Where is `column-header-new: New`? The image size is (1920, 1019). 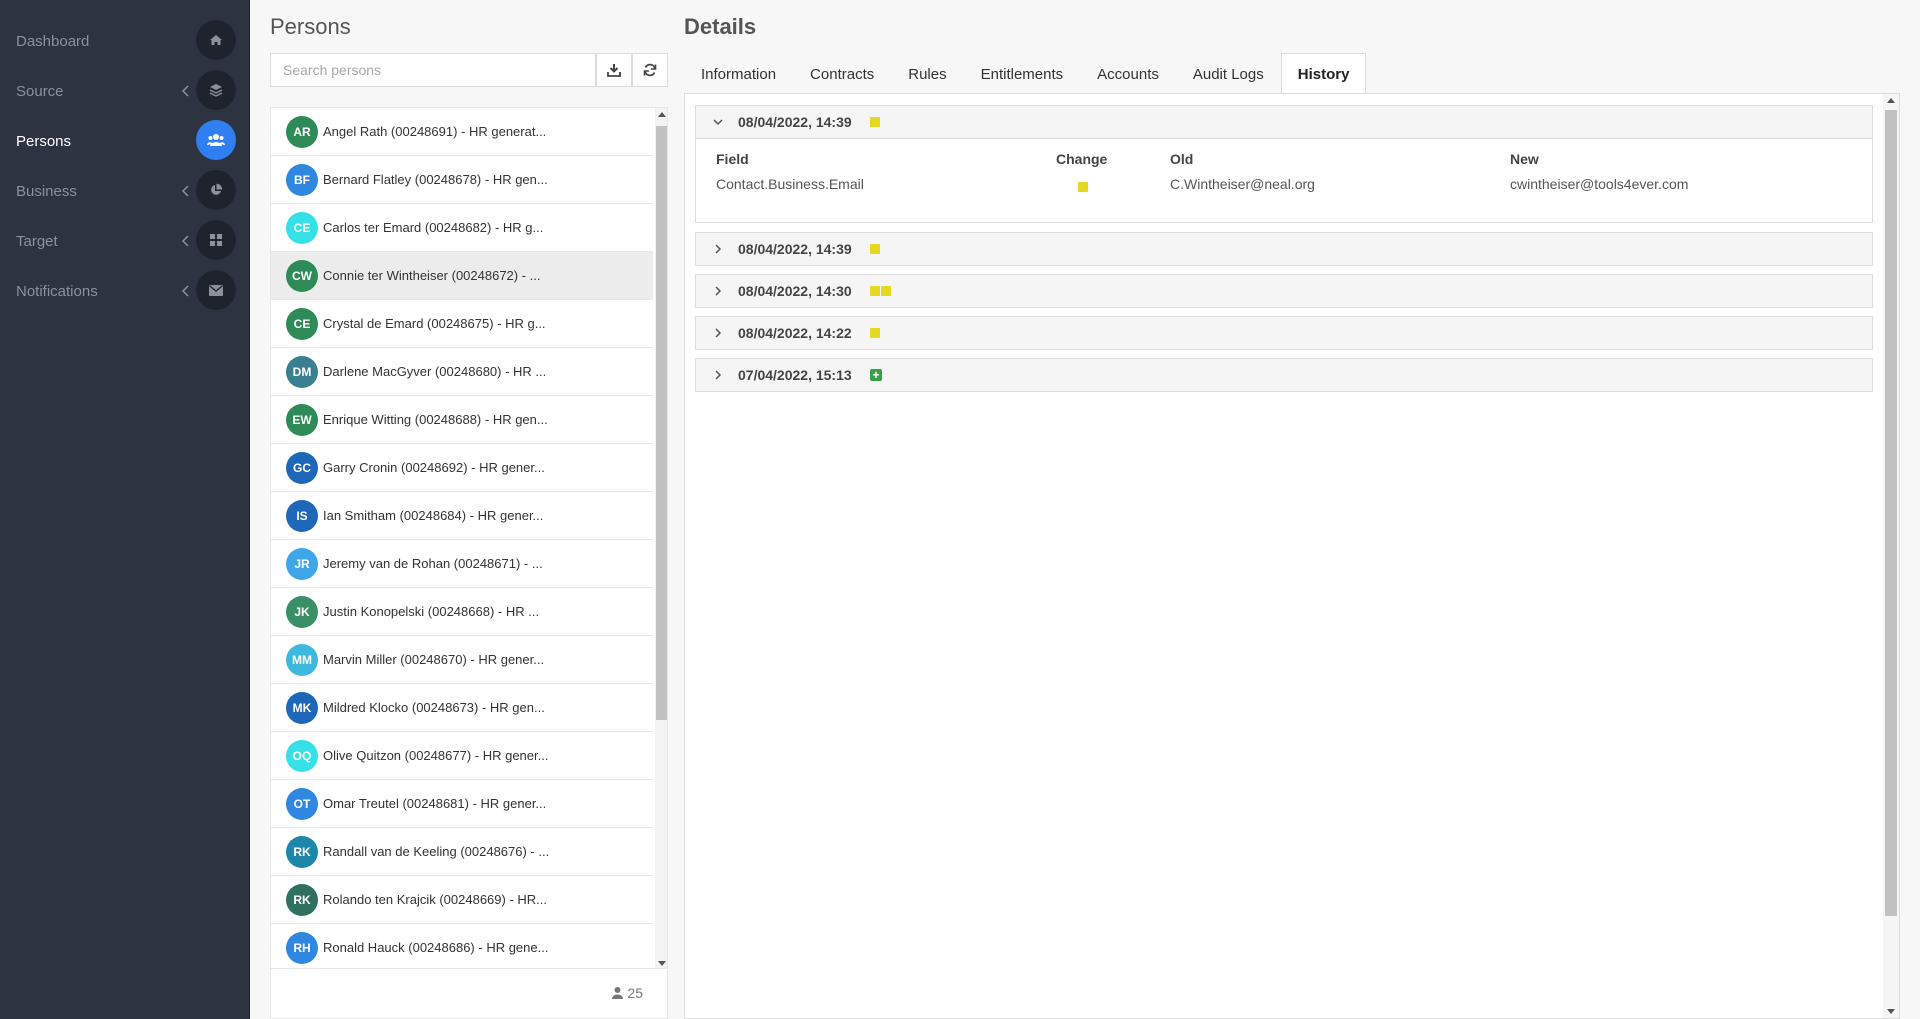 column-header-new: New is located at coordinates (1524, 159).